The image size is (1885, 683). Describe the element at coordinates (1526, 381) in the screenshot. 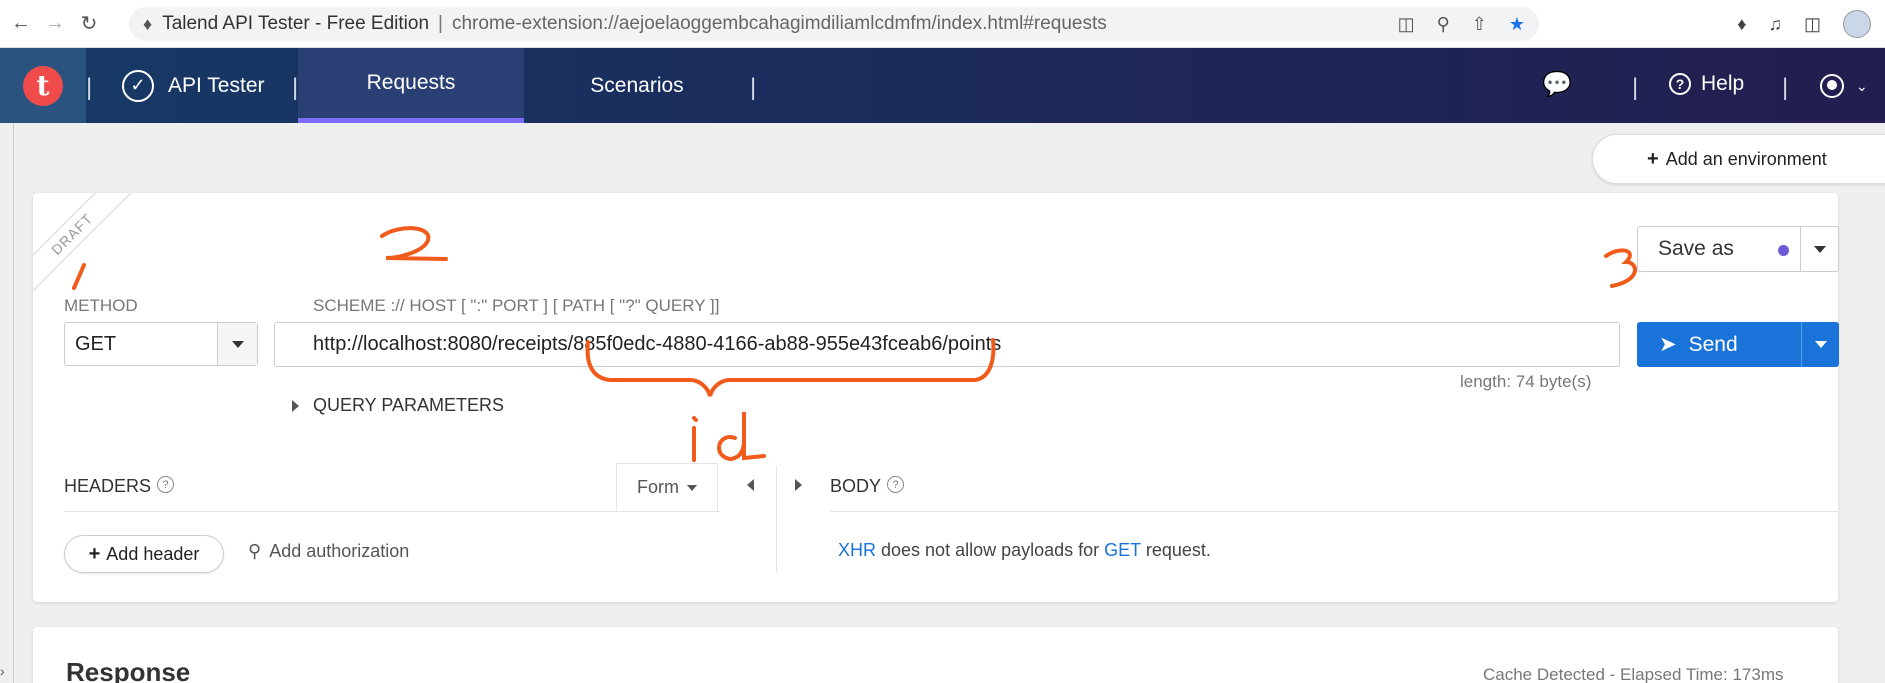

I see `url-length: length: 74 byte(s)` at that location.